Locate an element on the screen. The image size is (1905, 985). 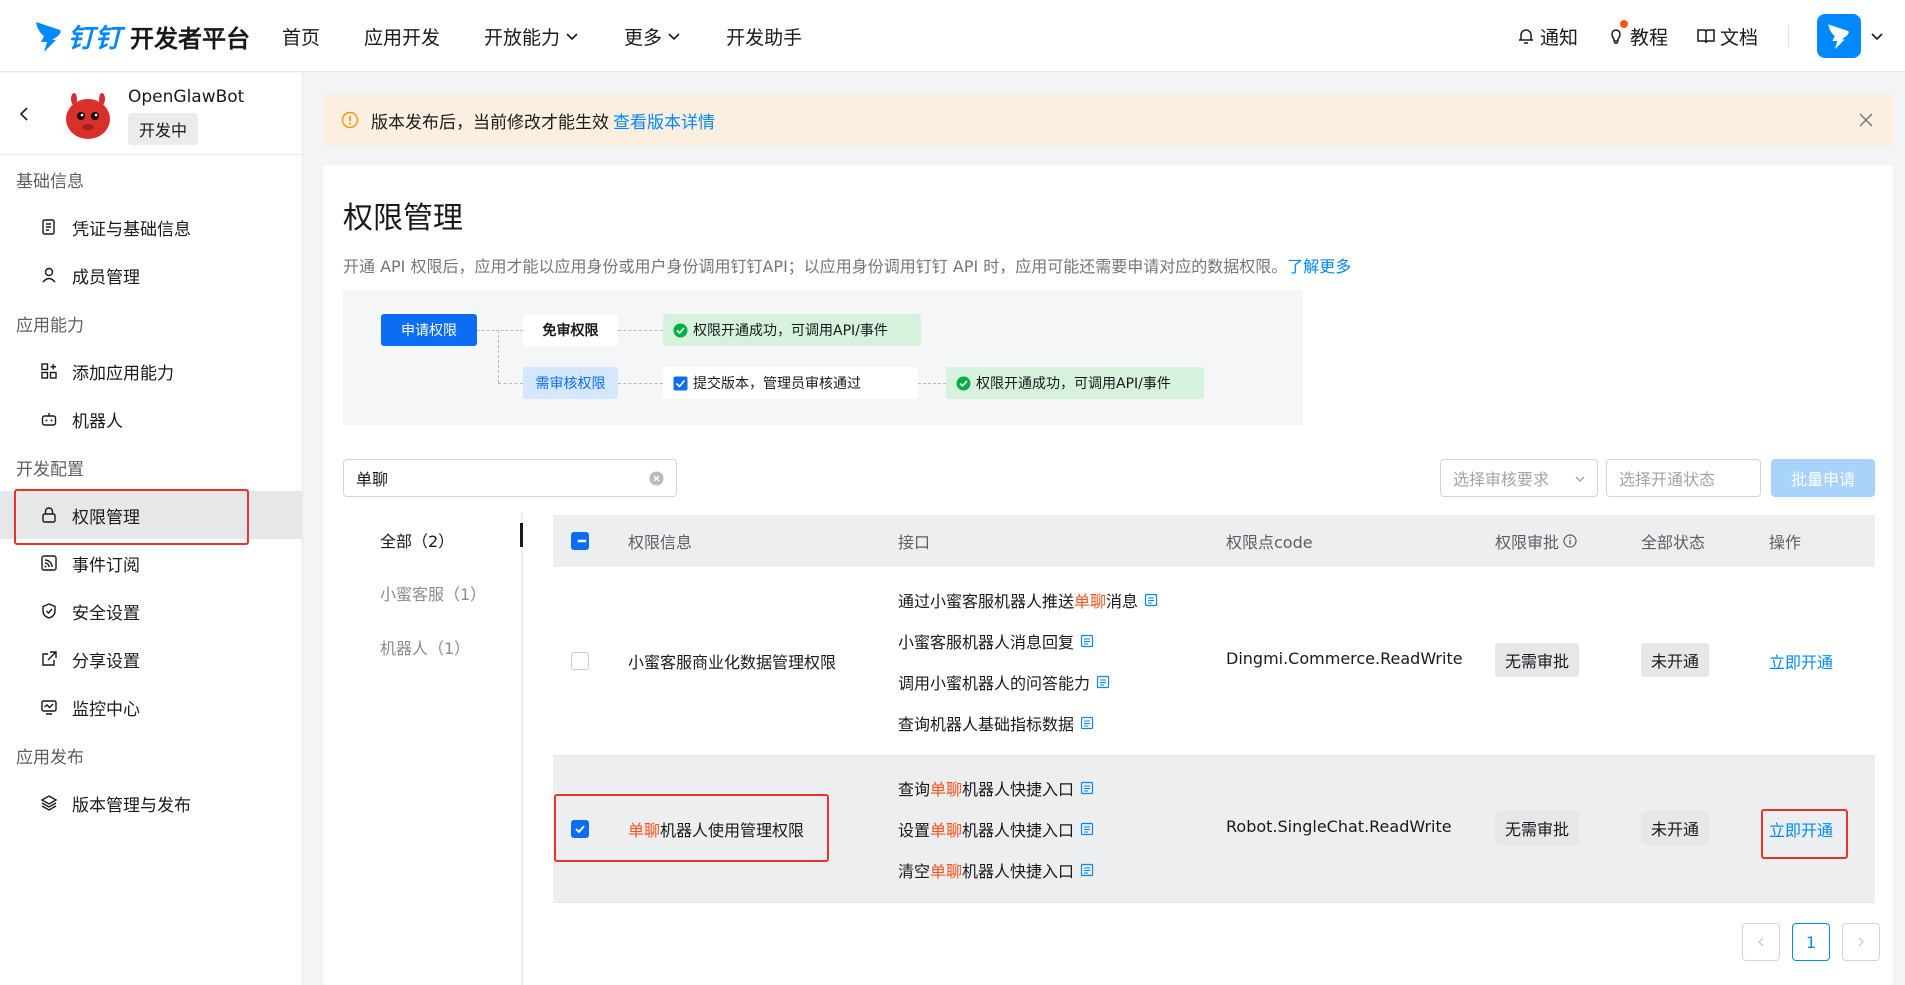
nav-home: 首页 is located at coordinates (301, 36).